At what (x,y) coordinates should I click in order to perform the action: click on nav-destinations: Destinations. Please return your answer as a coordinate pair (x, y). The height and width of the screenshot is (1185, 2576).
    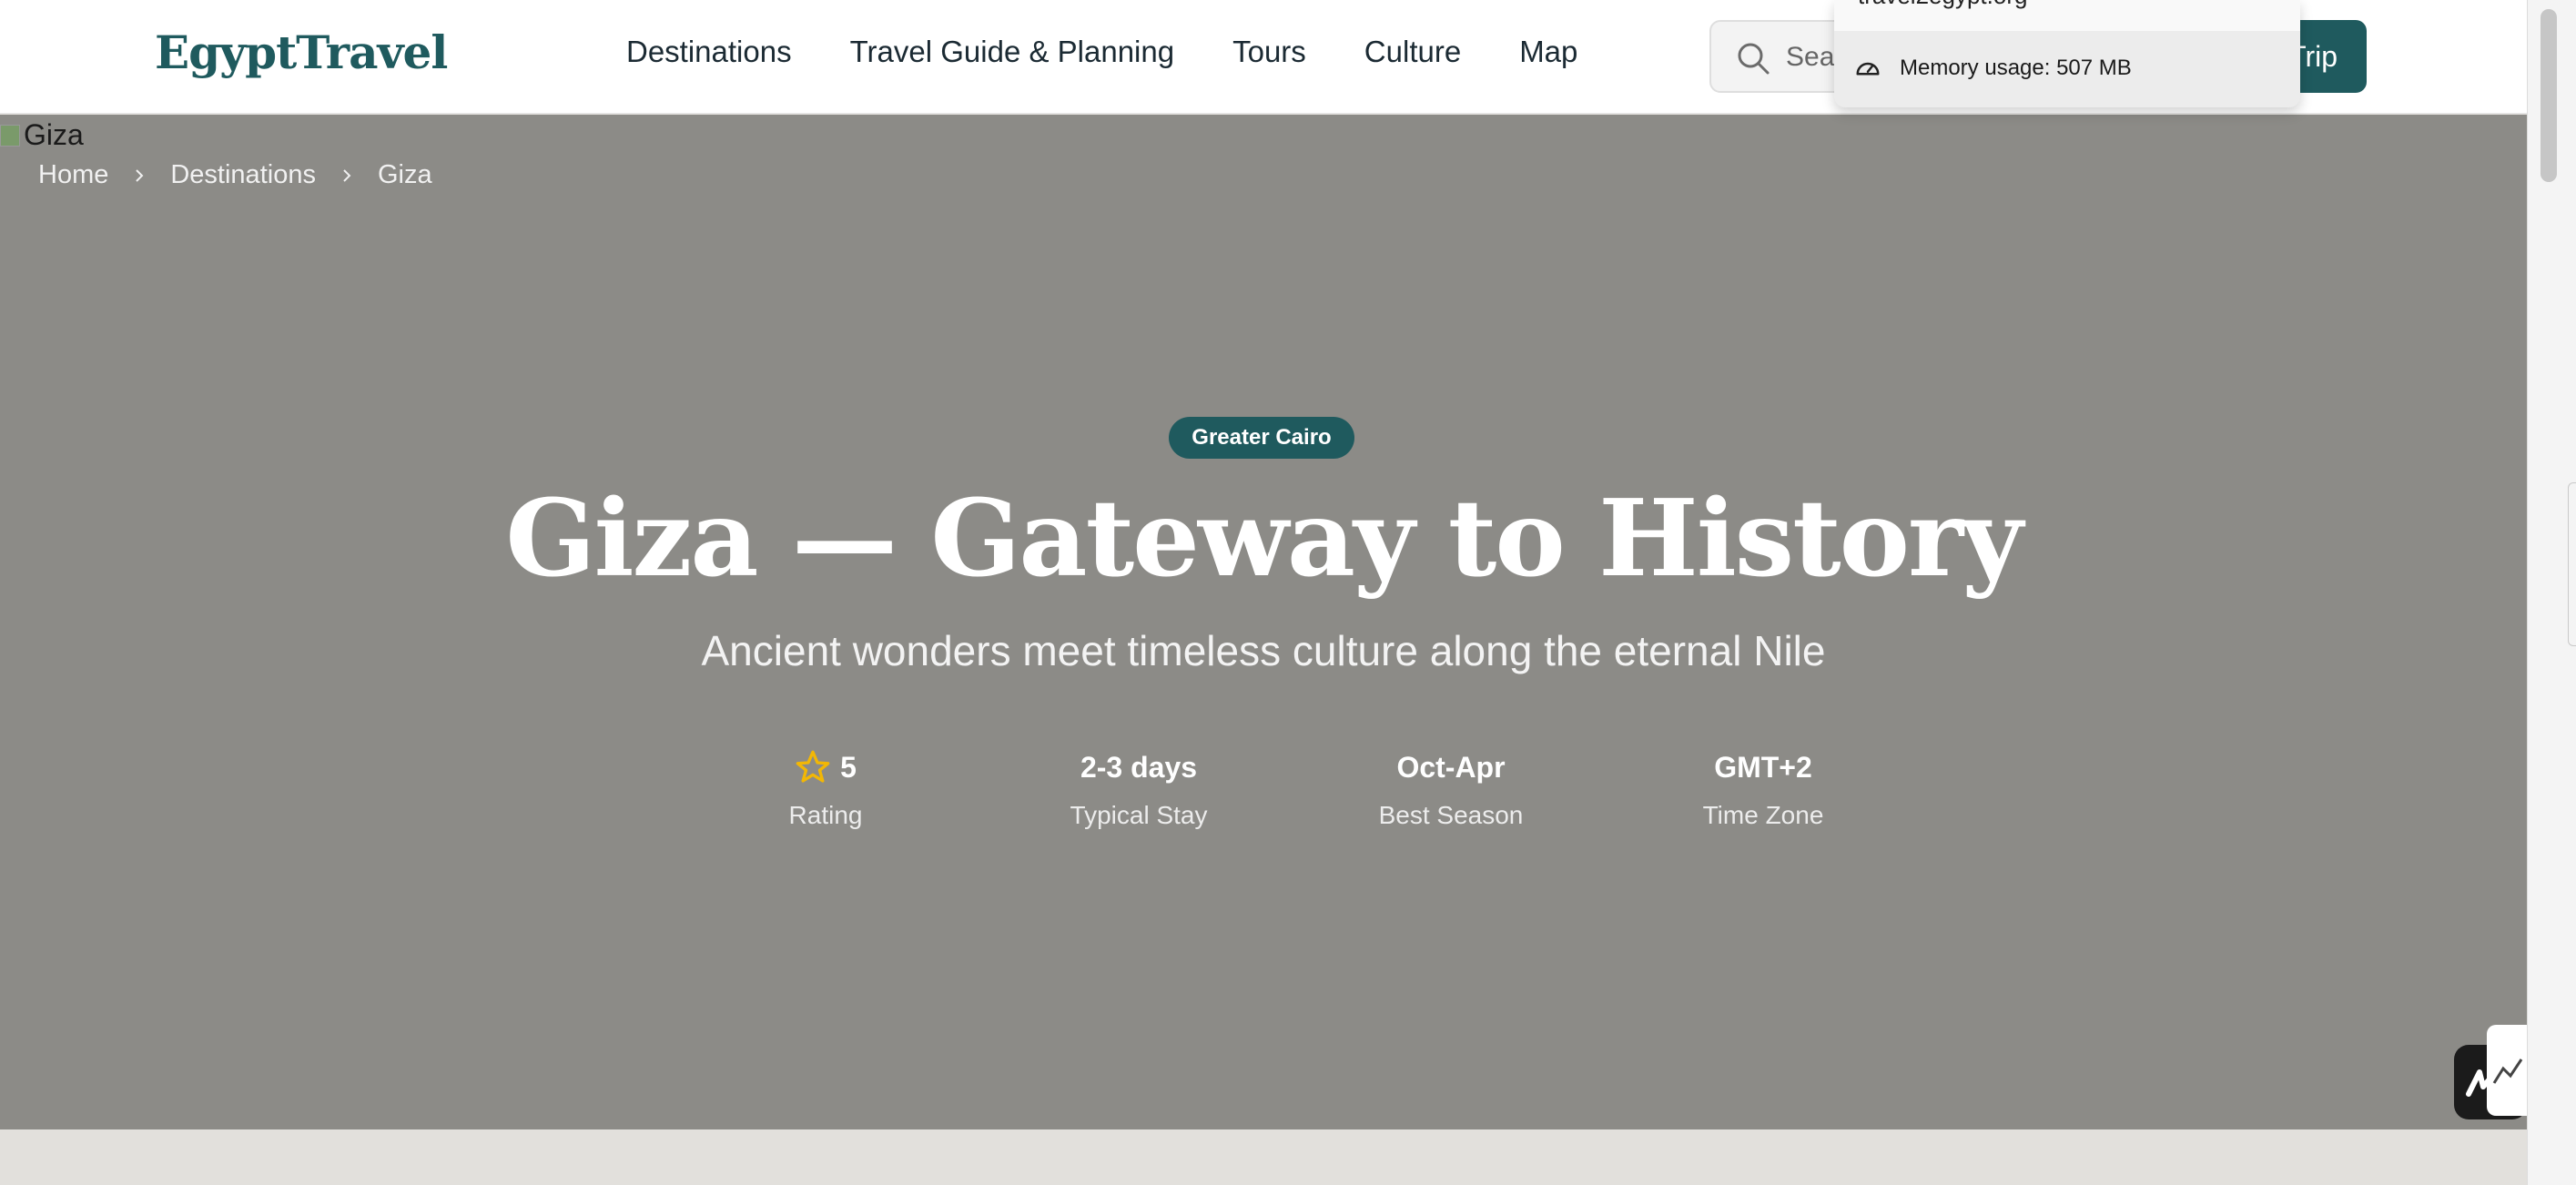
    Looking at the image, I should click on (709, 52).